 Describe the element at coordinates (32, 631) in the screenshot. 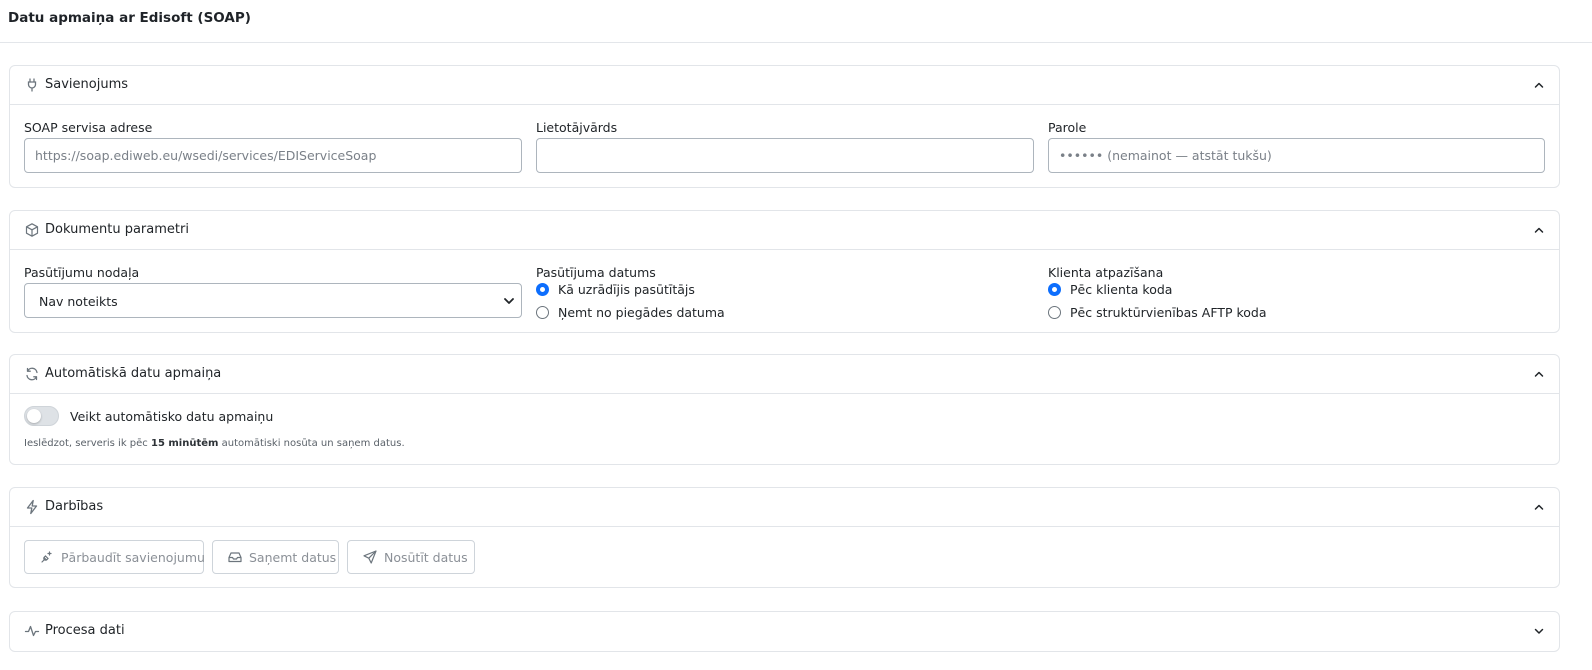

I see `activity-icon` at that location.